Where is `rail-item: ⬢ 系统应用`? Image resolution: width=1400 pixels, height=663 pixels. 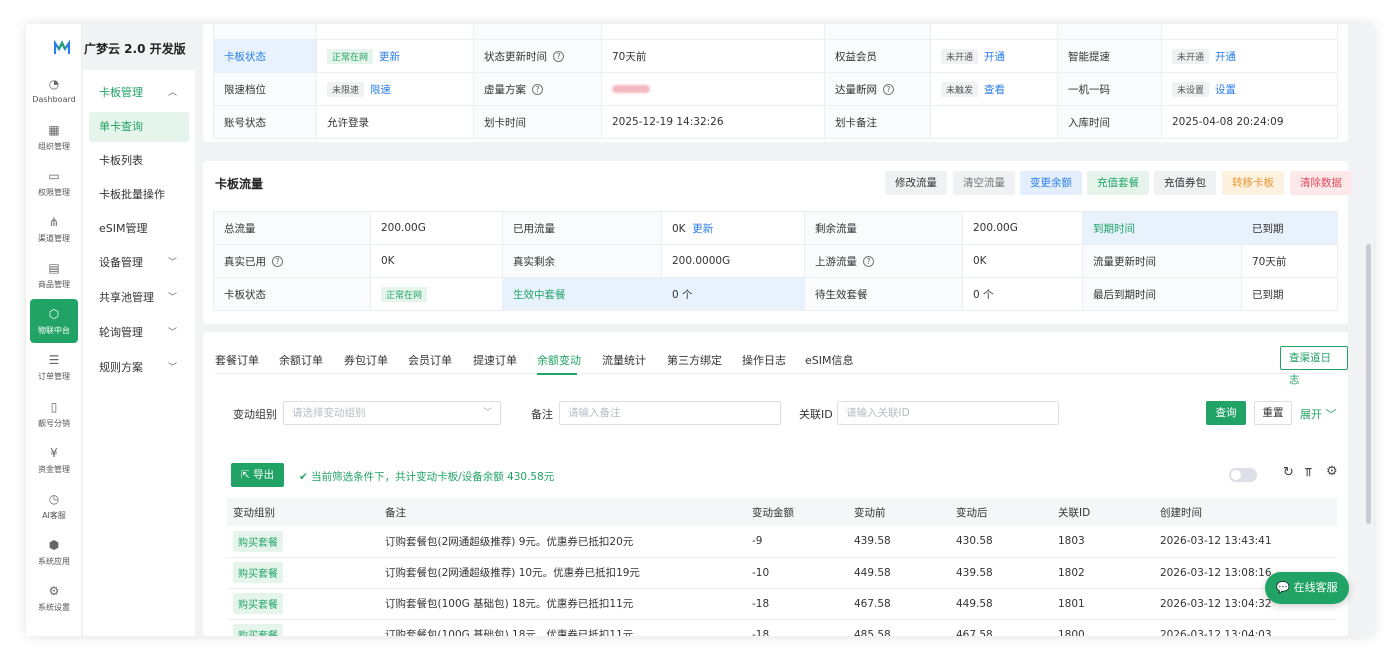
rail-item: ⬢ 系统应用 is located at coordinates (54, 552).